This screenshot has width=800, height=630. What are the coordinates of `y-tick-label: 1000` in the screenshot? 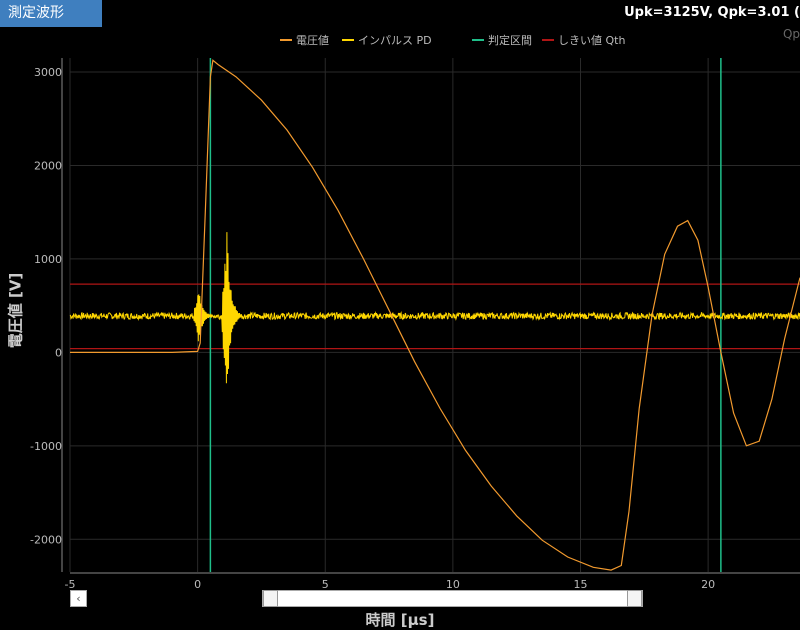 It's located at (48, 259).